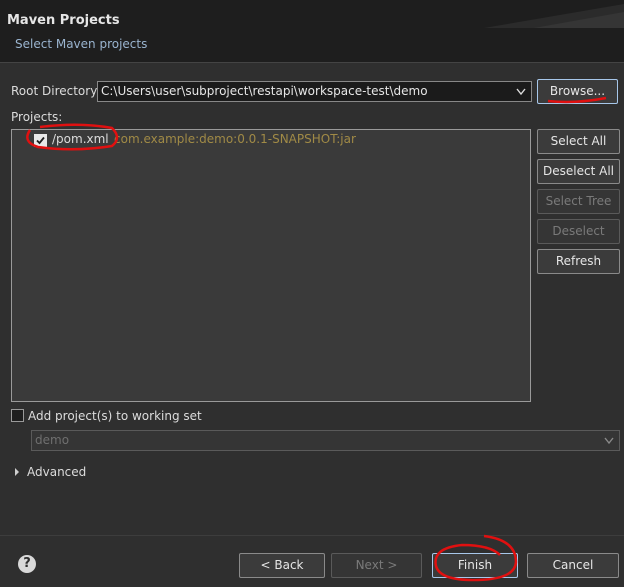  I want to click on working-set-value: demo, so click(52, 440).